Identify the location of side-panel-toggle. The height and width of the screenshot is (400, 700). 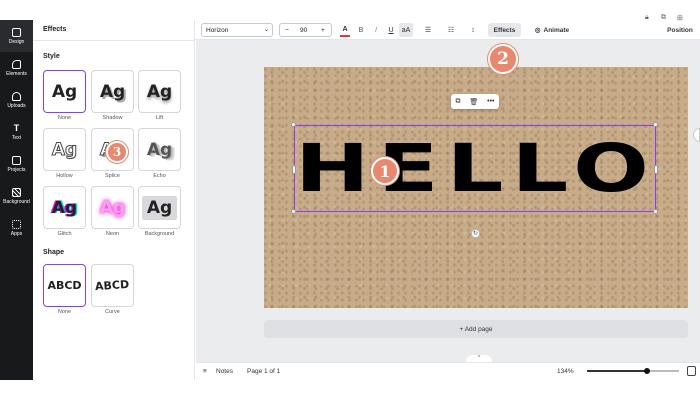
(696, 135).